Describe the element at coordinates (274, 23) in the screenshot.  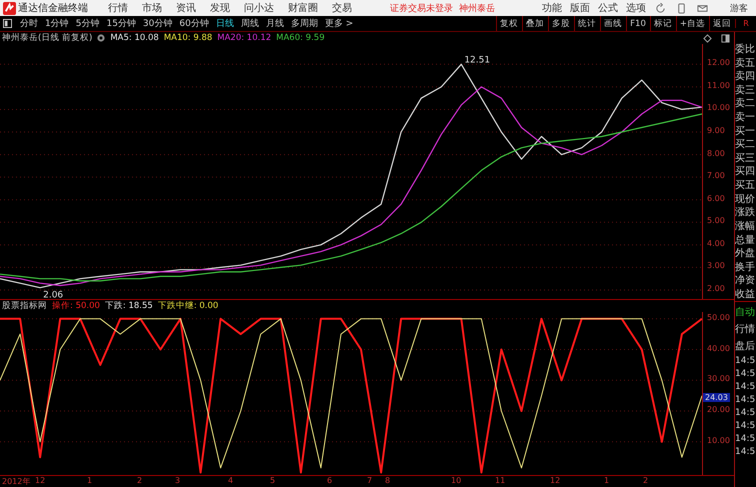
I see `period-tab: 月线` at that location.